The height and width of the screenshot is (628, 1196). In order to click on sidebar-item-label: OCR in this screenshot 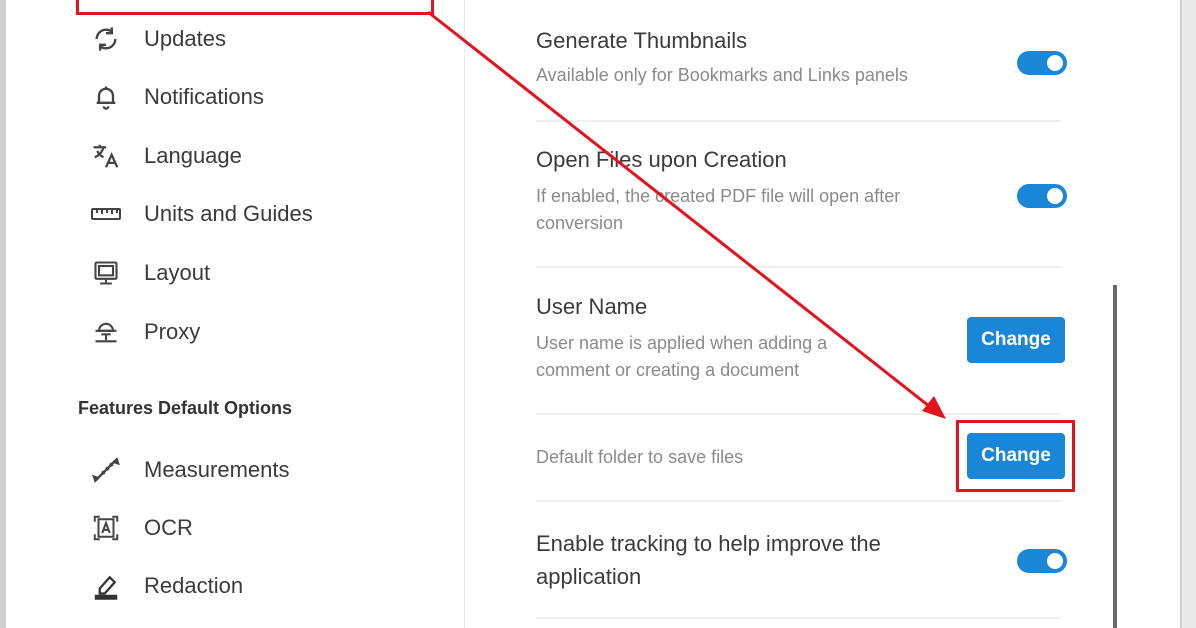, I will do `click(168, 527)`.